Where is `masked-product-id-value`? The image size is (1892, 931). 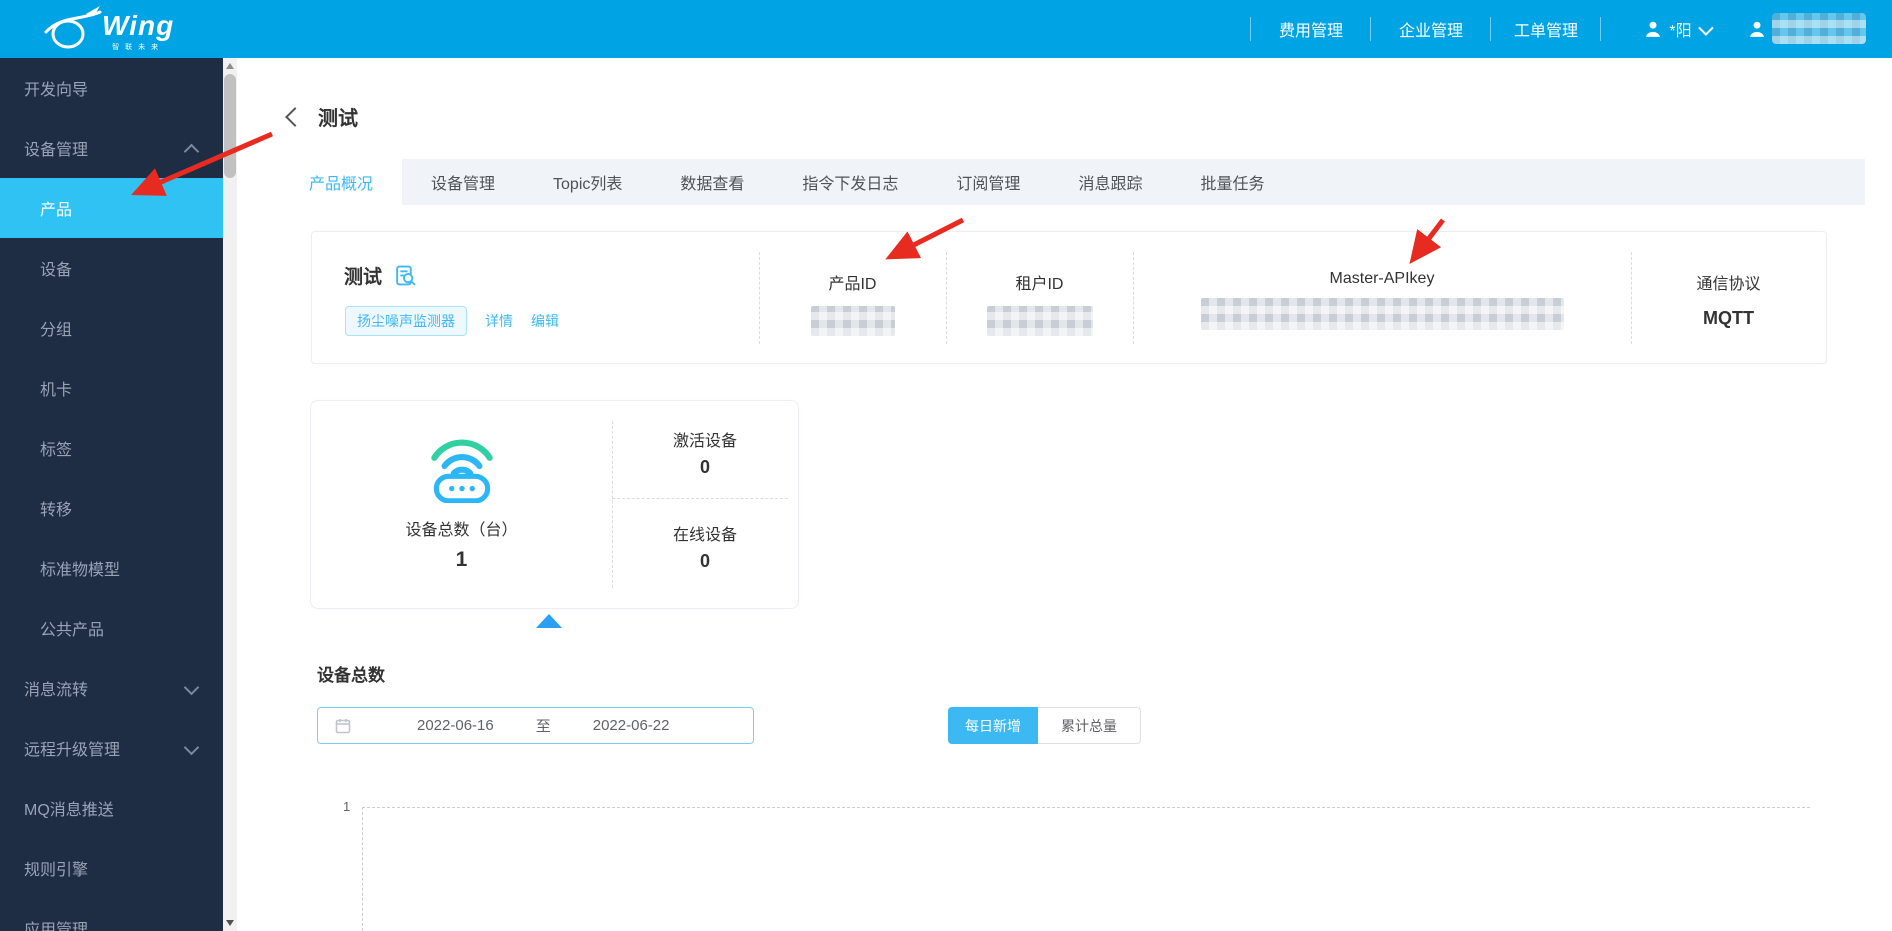 masked-product-id-value is located at coordinates (852, 321).